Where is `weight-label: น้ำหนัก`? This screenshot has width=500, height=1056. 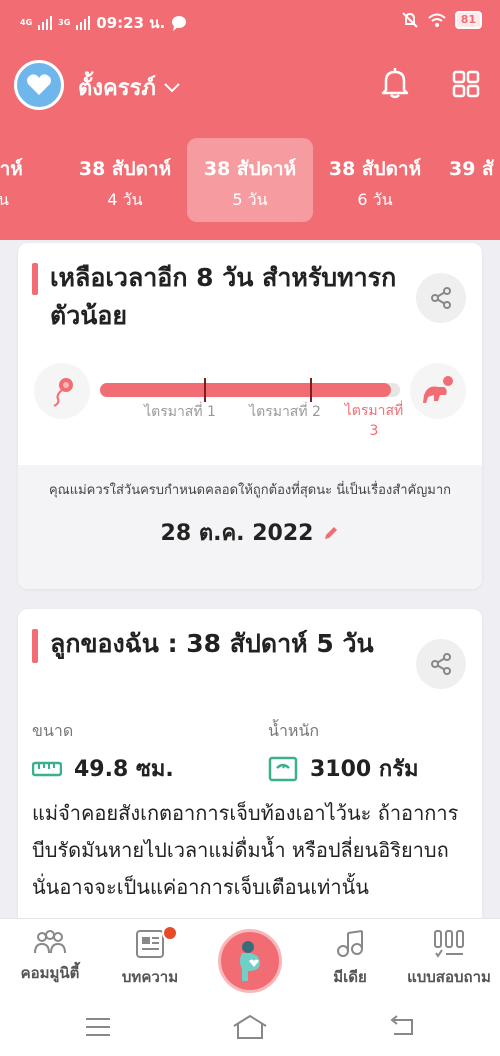 weight-label: น้ำหนัก is located at coordinates (294, 730).